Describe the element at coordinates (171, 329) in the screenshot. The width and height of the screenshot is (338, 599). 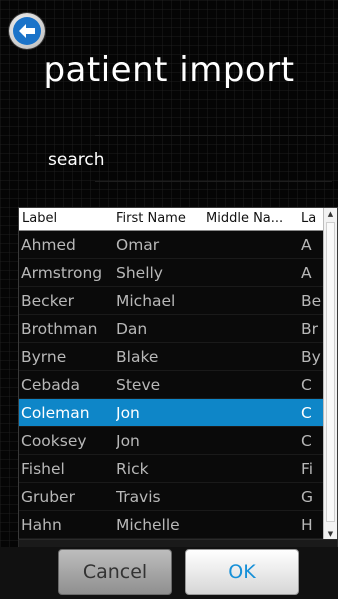
I see `table-row: Brothman Dan Br` at that location.